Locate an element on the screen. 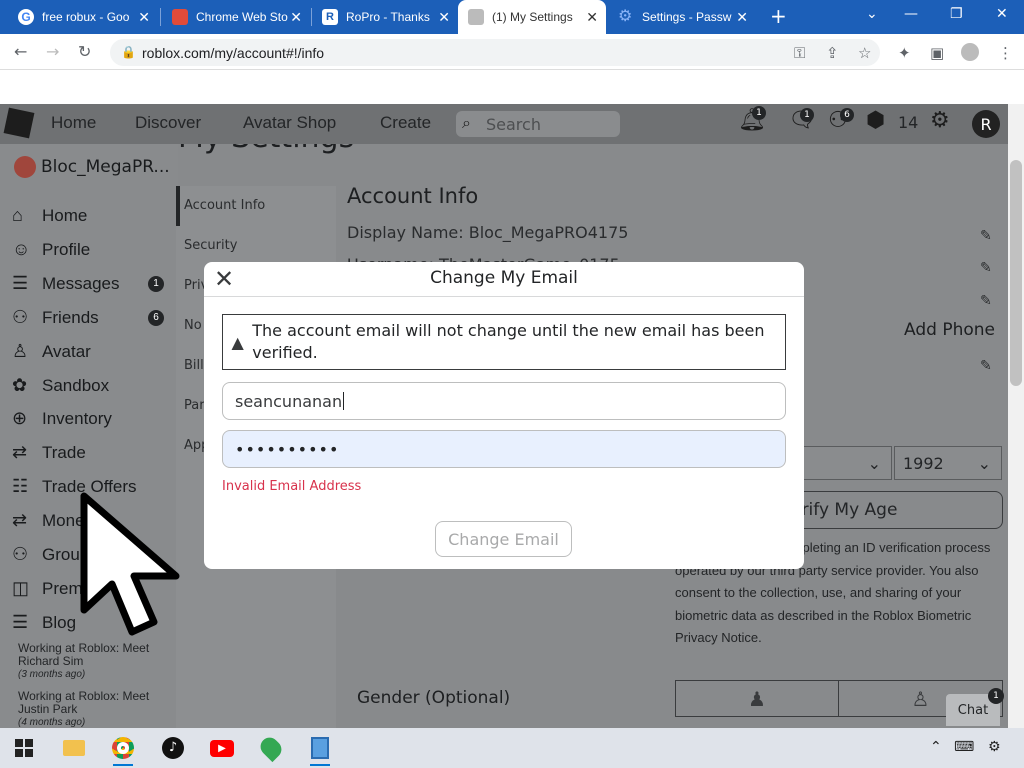  chrome-web-store-icon is located at coordinates (180, 17).